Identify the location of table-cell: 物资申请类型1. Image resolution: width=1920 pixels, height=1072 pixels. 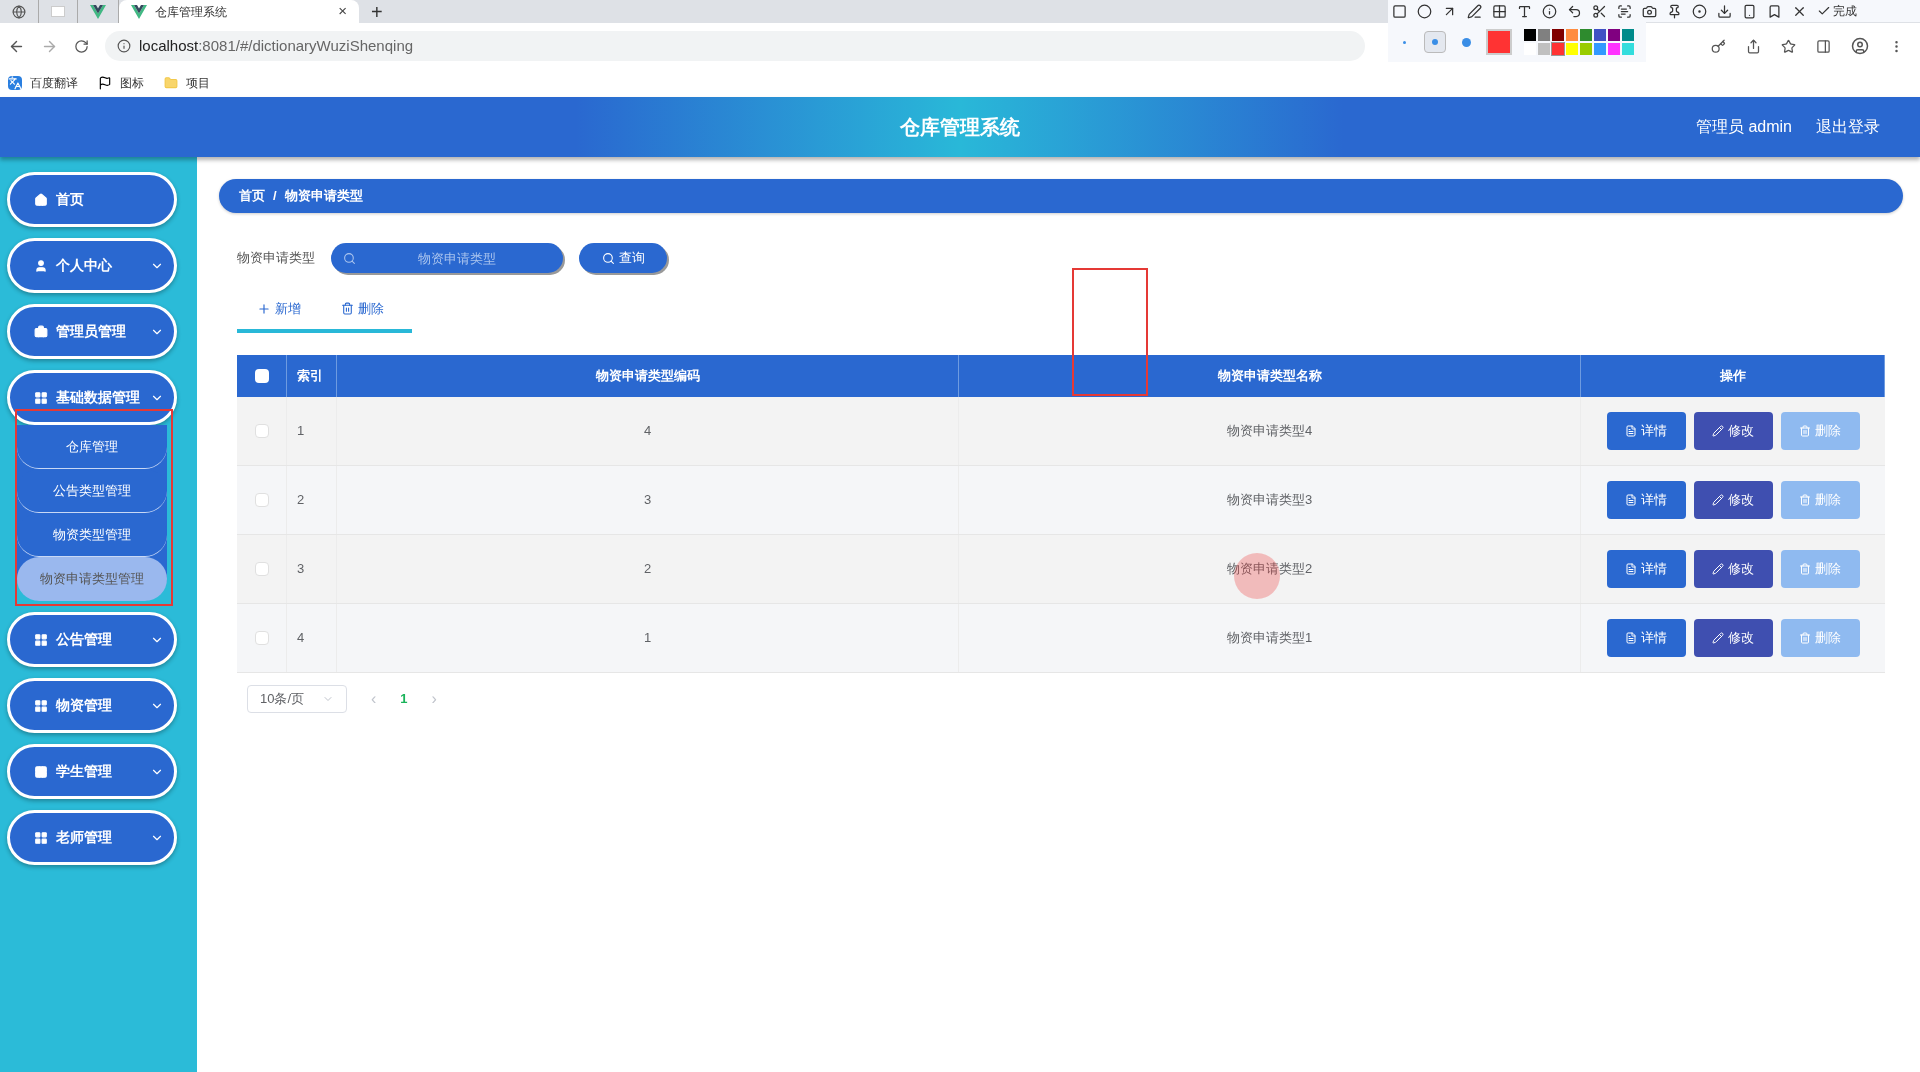
(1270, 637).